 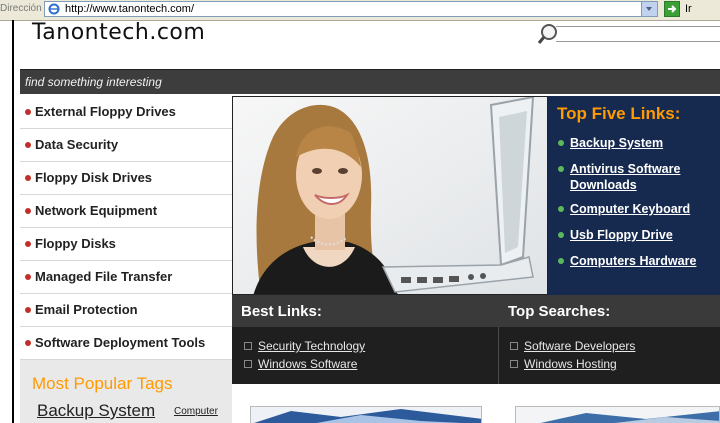 I want to click on sidebar-item-email-protection: Email Protection, so click(x=126, y=310).